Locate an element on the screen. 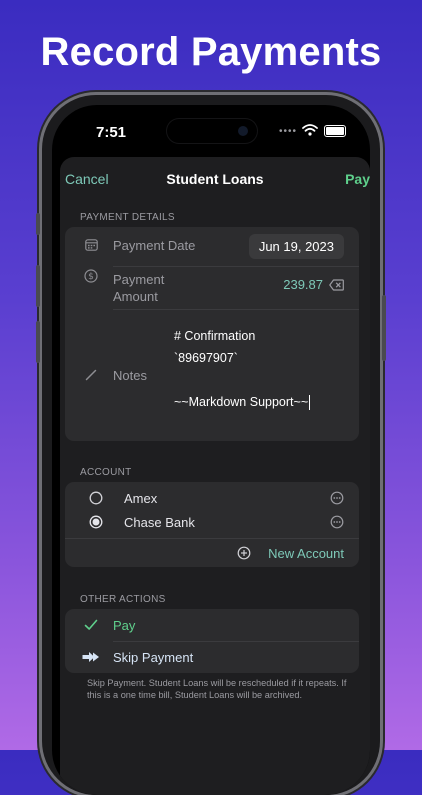 The width and height of the screenshot is (422, 795). pay-button: Pay is located at coordinates (357, 179).